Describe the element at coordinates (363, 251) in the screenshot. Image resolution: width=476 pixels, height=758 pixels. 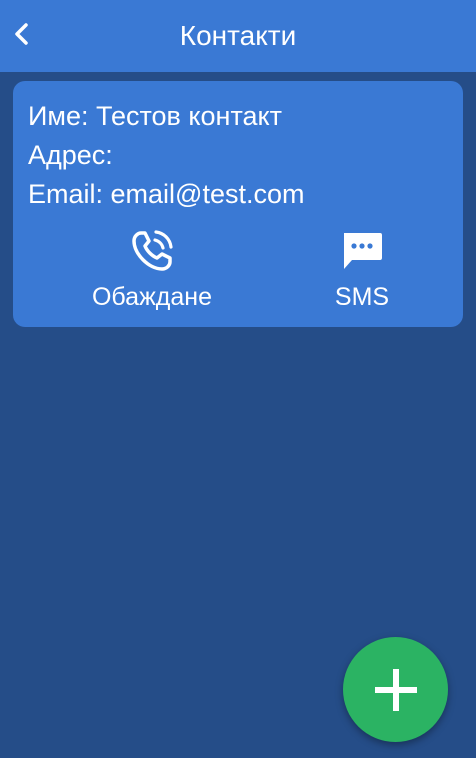
I see `message-icon` at that location.